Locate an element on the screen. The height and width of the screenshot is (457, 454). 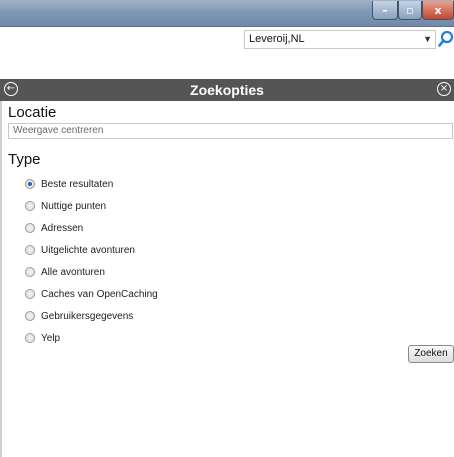
type-option-uitgelichte-avonturen: Uitgelichte avonturen is located at coordinates (80, 250).